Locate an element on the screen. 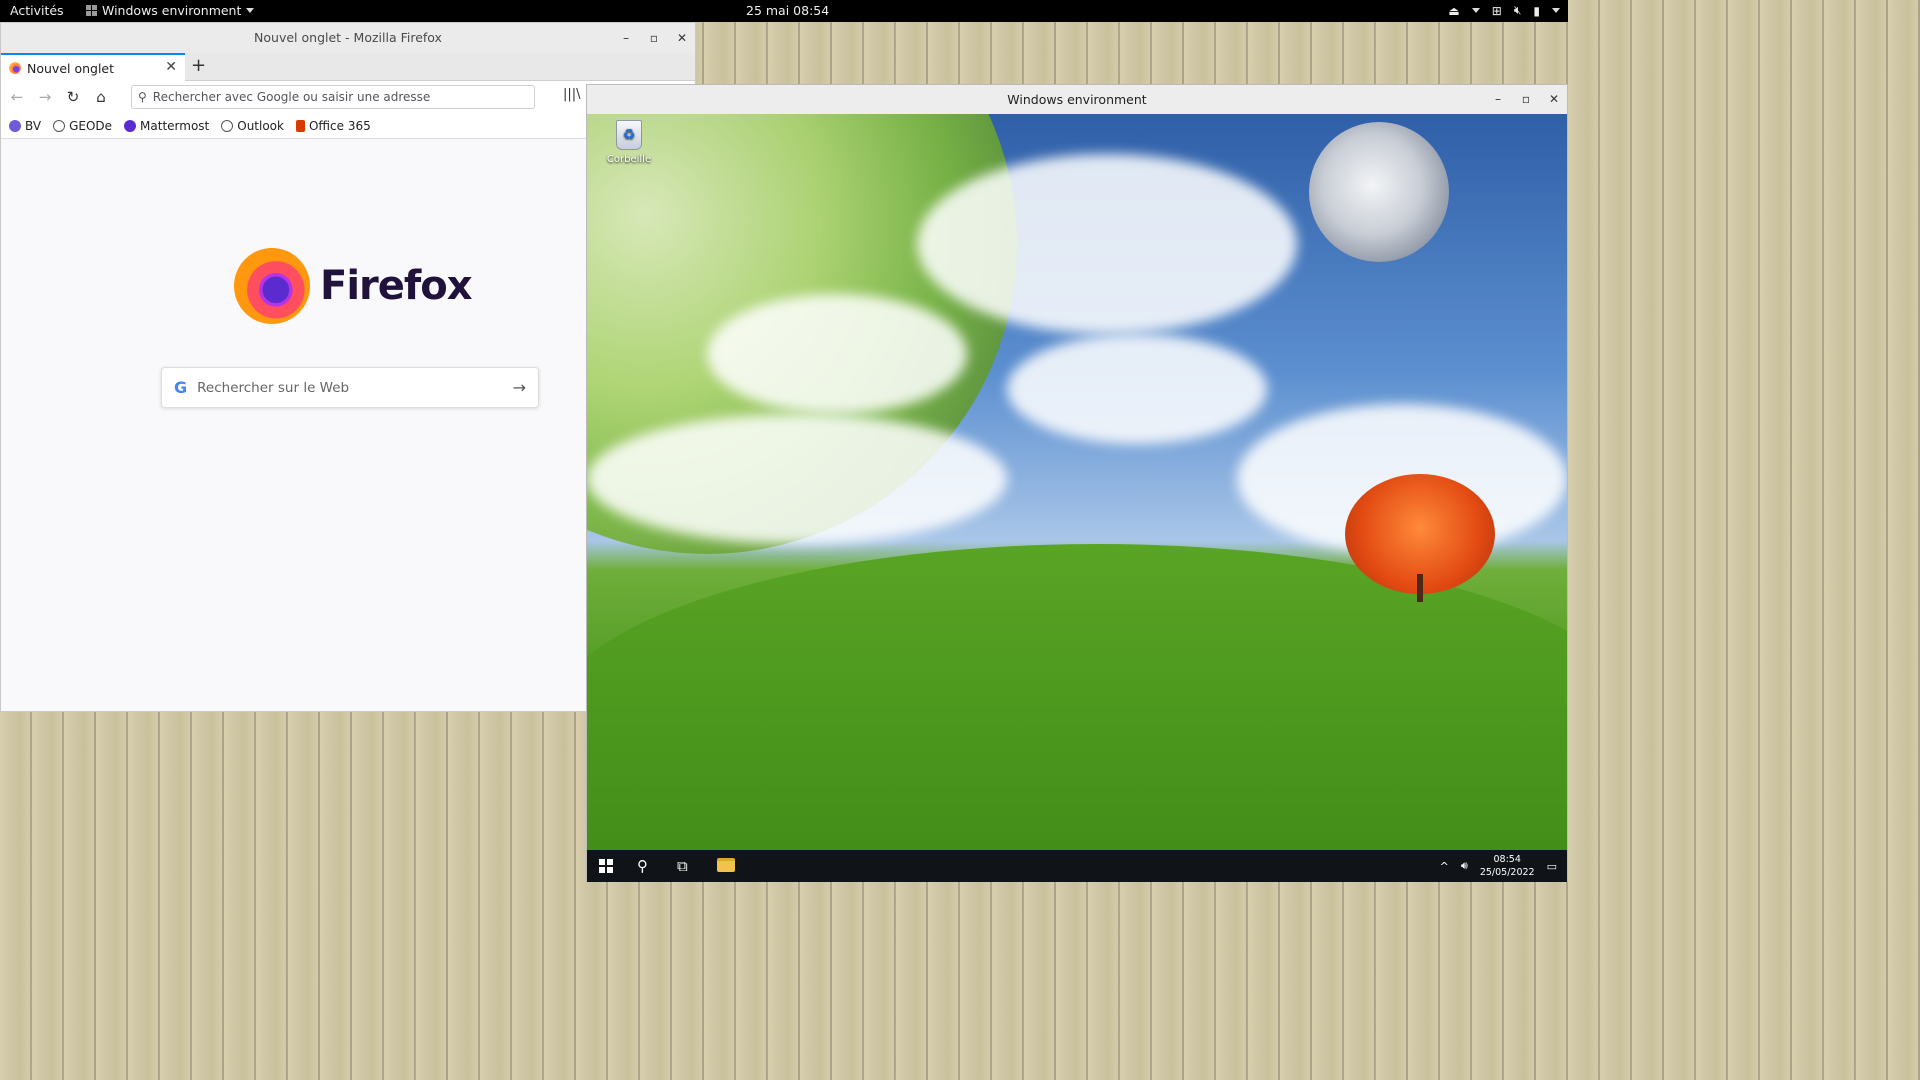  windows-system-tray: ^ 🔊︎ 08:54 25/05/2022 ▭ is located at coordinates (1498, 866).